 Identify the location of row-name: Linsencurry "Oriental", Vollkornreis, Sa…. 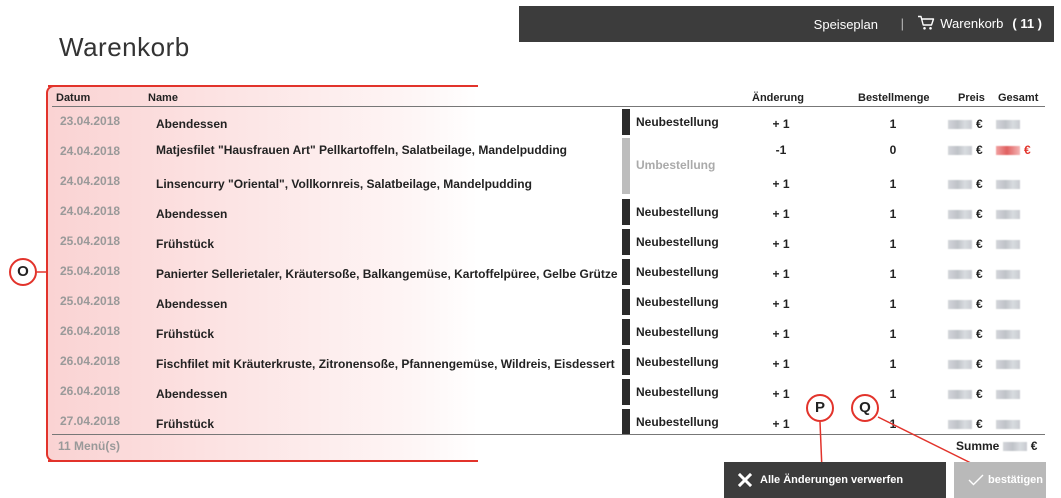
(344, 184).